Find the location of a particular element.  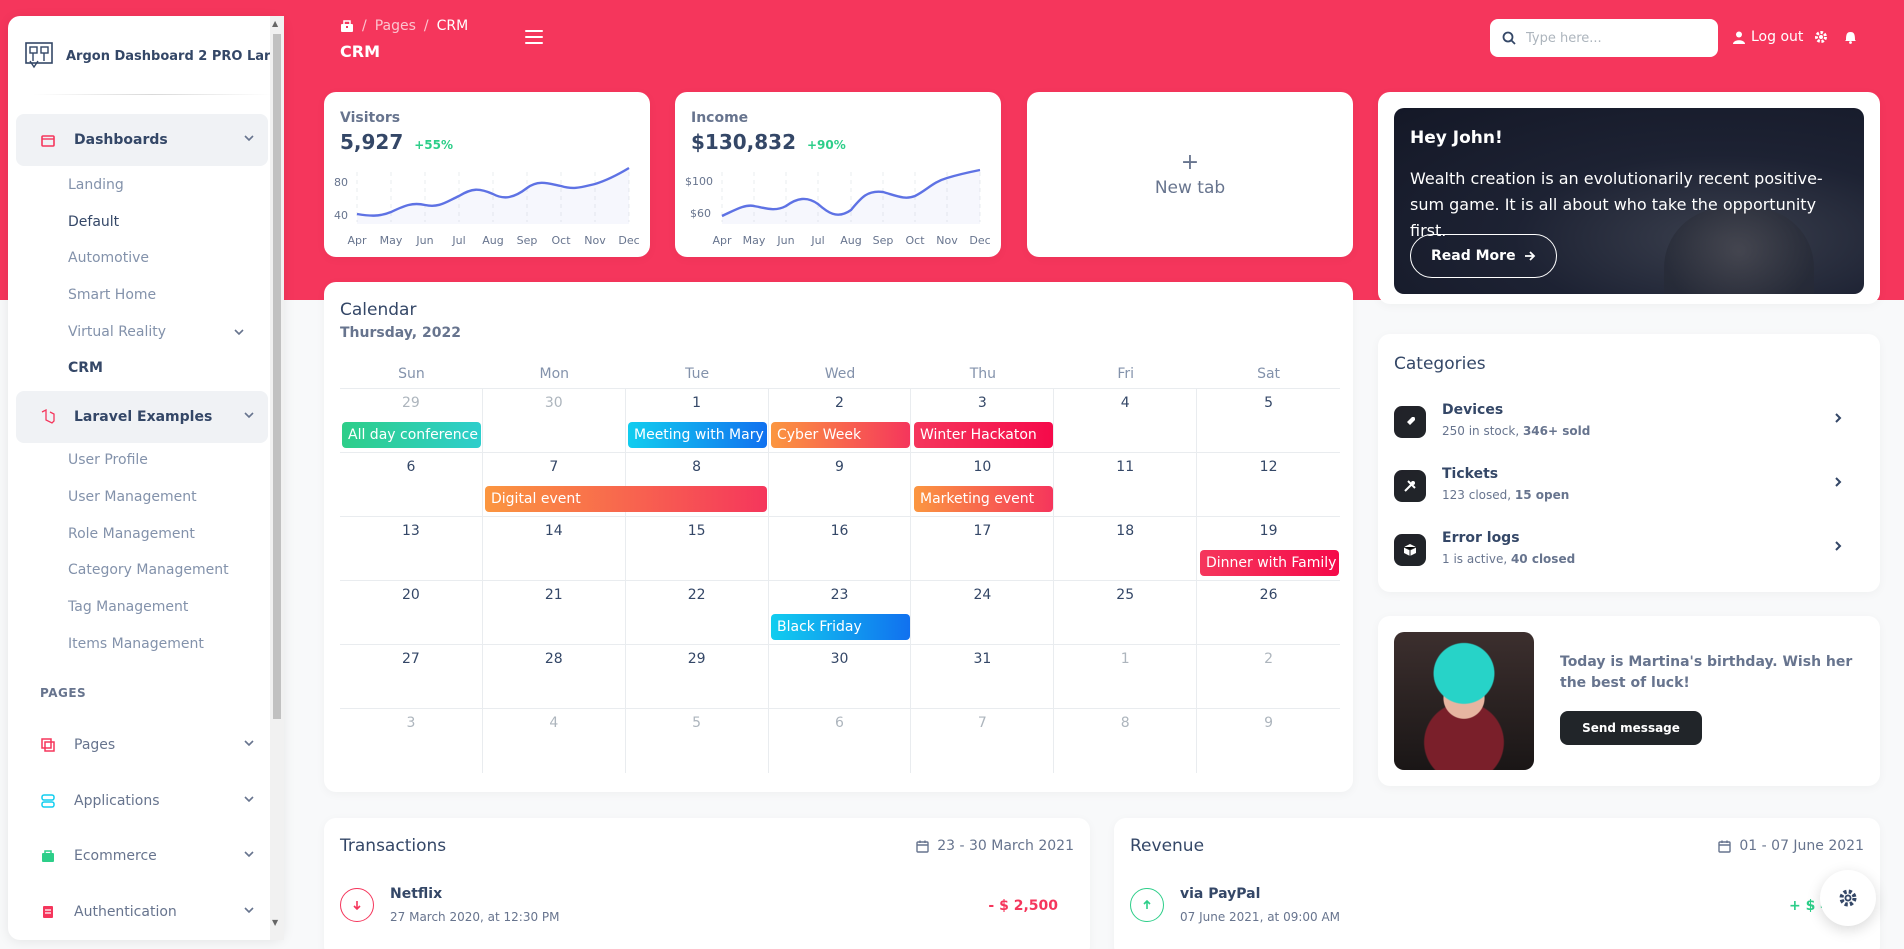

calendar-day: 22 is located at coordinates (697, 612).